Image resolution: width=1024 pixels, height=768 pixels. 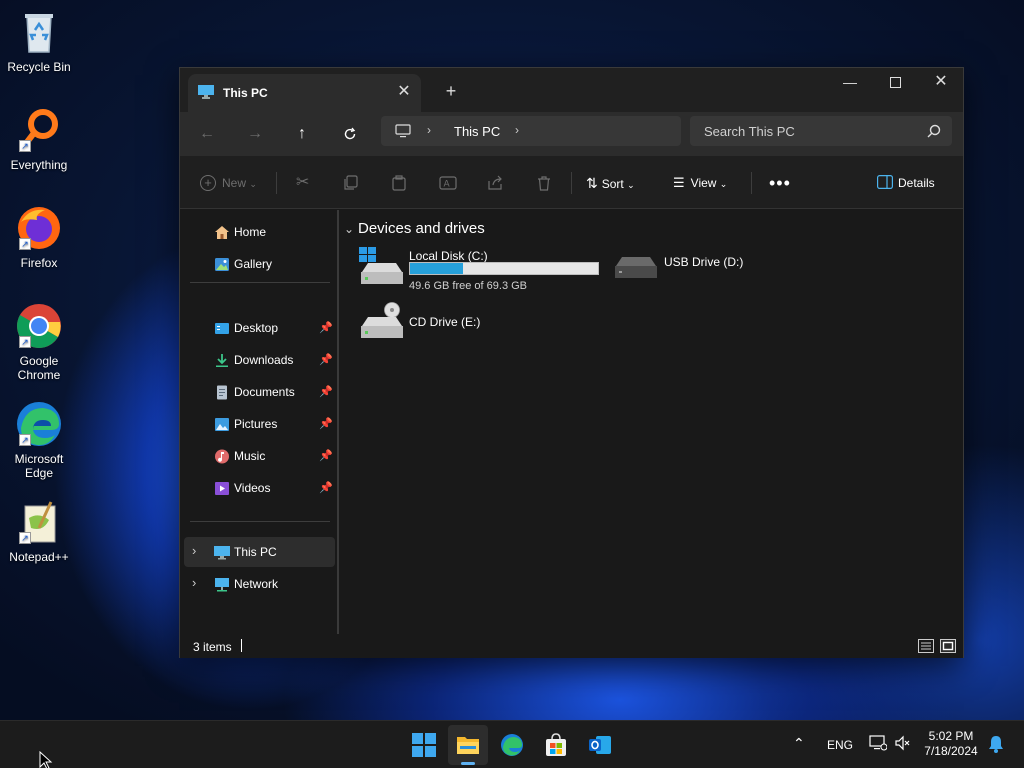 I want to click on network-status-icon, so click(x=878, y=744).